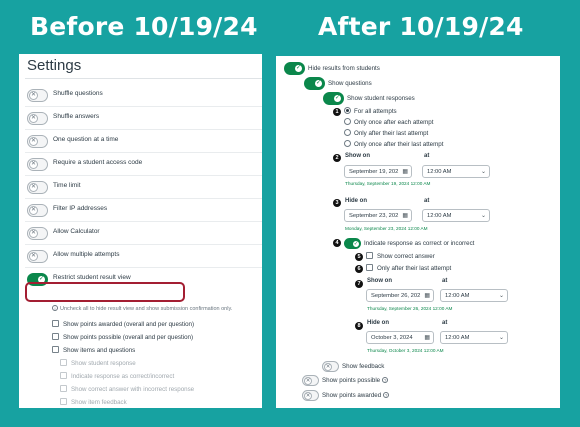 The image size is (580, 427). I want to click on checkbox-indicate-correct: Indicate response as correct/incorrect, so click(117, 376).